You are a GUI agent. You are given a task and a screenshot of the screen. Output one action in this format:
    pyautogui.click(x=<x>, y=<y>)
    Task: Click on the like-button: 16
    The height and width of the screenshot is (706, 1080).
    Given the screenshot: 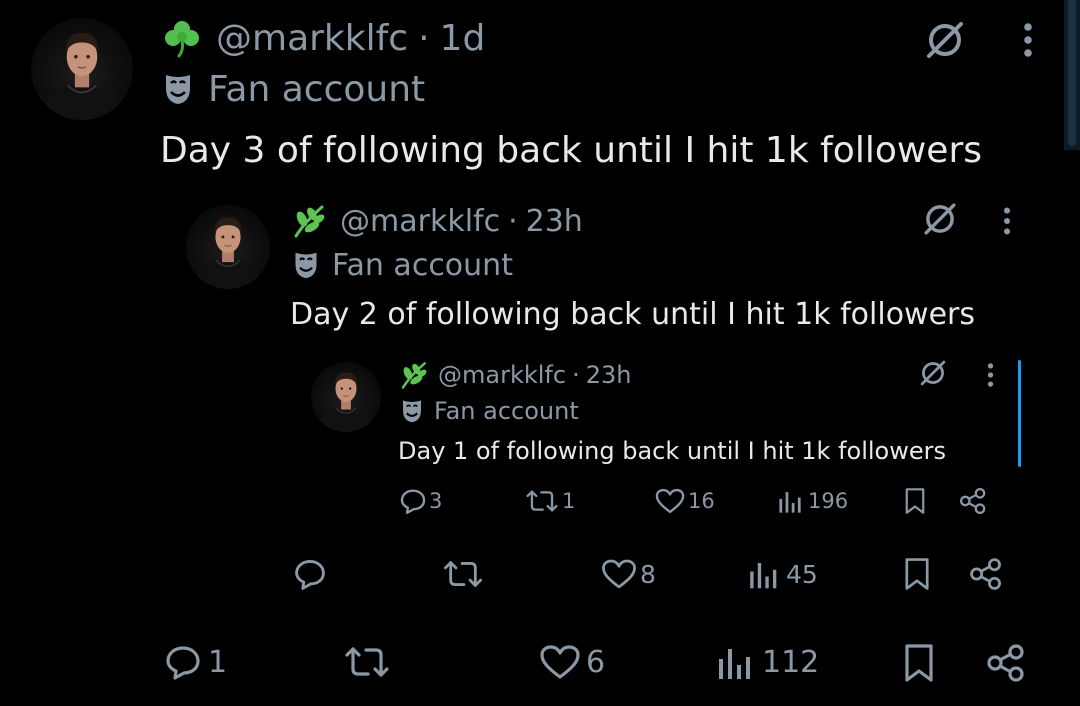 What is the action you would take?
    pyautogui.click(x=684, y=501)
    